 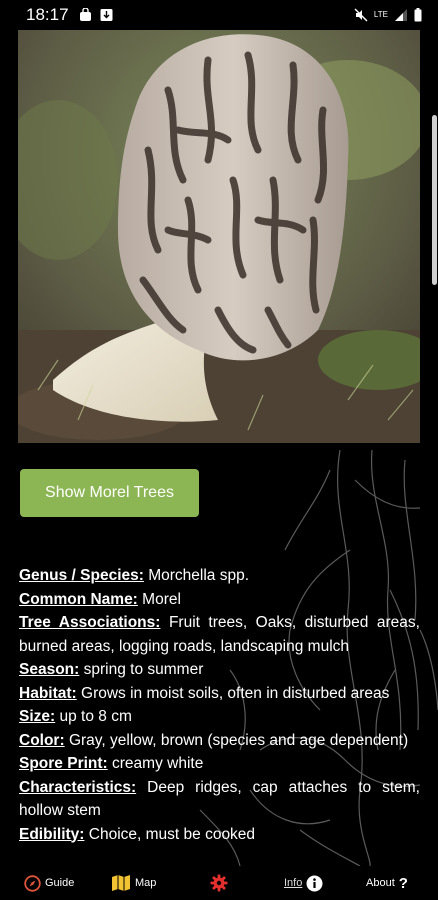 What do you see at coordinates (361, 15) in the screenshot?
I see `mute-icon` at bounding box center [361, 15].